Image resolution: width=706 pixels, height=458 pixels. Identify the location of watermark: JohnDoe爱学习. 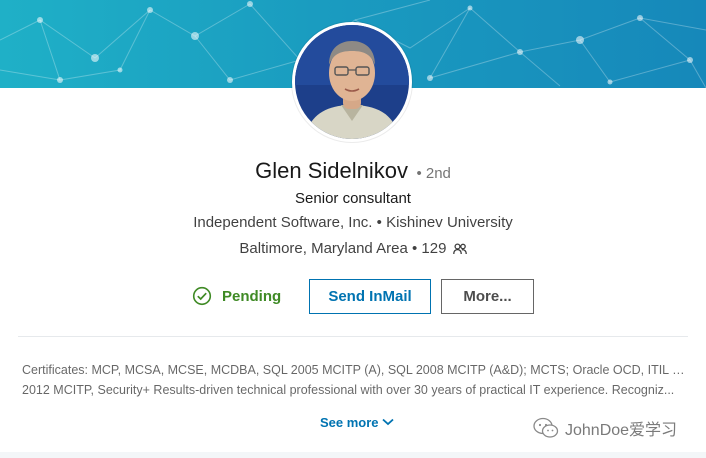
(605, 428).